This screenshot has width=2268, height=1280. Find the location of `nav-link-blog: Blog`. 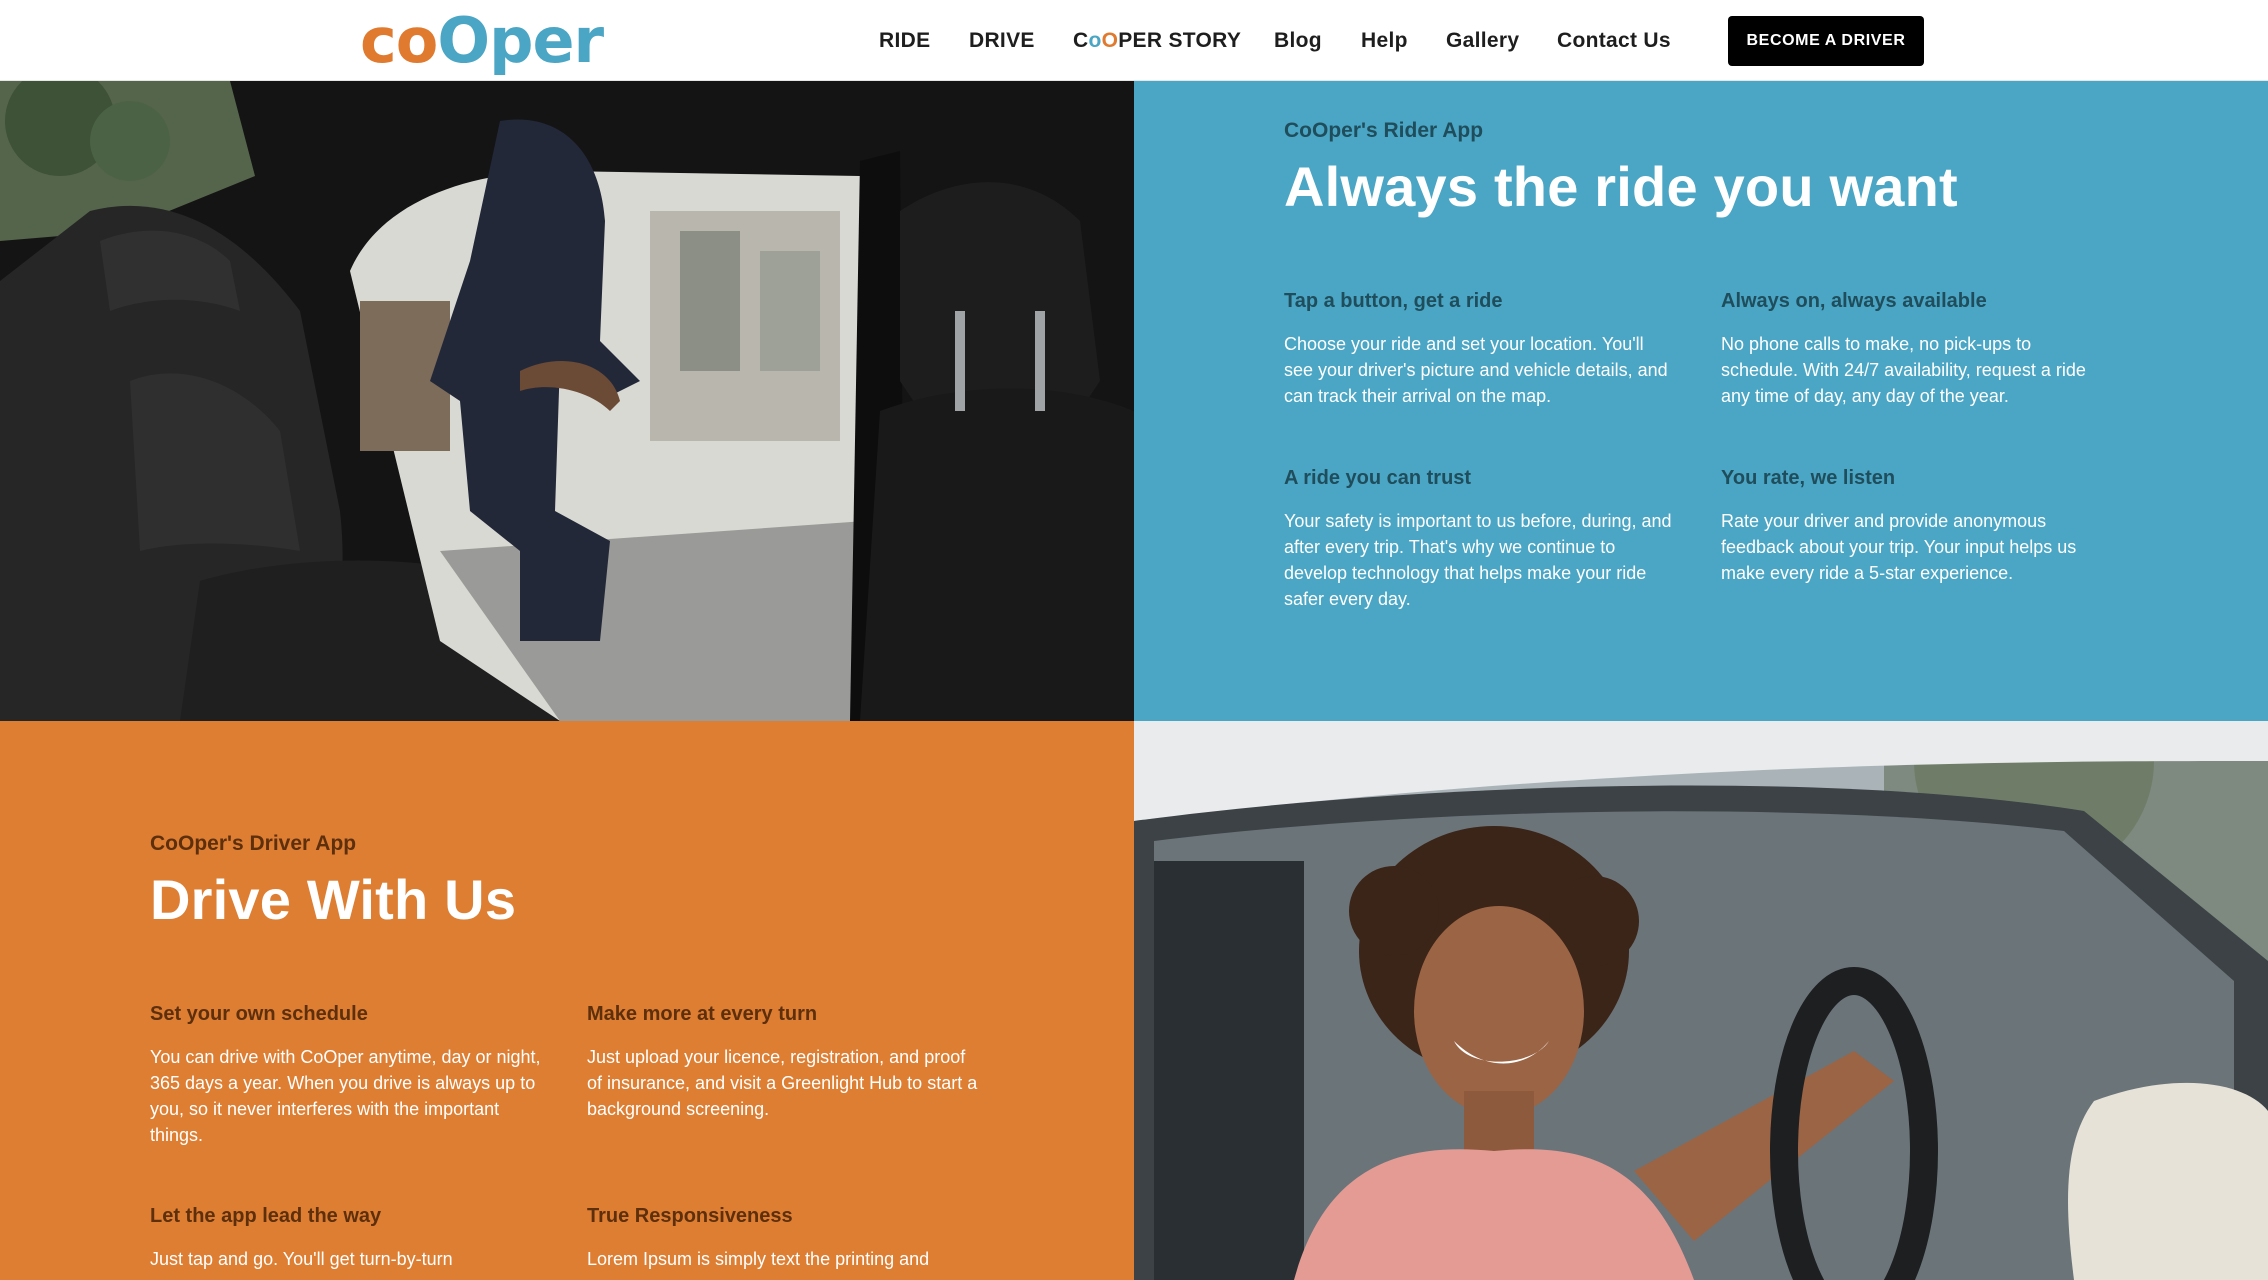

nav-link-blog: Blog is located at coordinates (1298, 41).